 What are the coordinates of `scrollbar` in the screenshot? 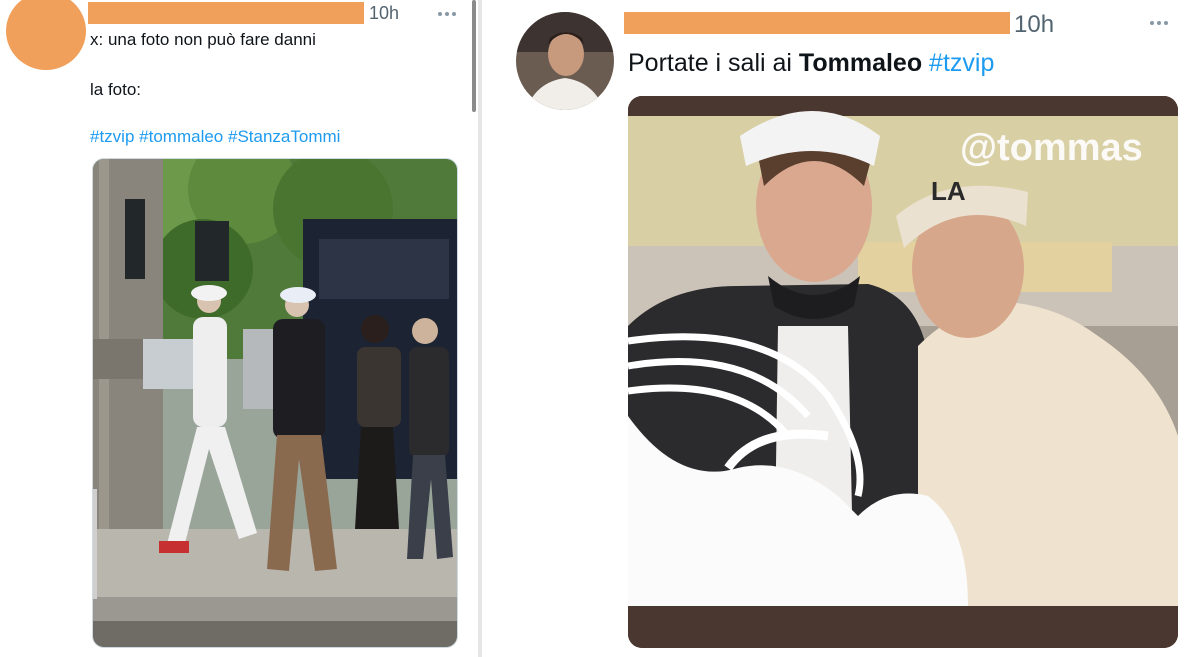 It's located at (474, 56).